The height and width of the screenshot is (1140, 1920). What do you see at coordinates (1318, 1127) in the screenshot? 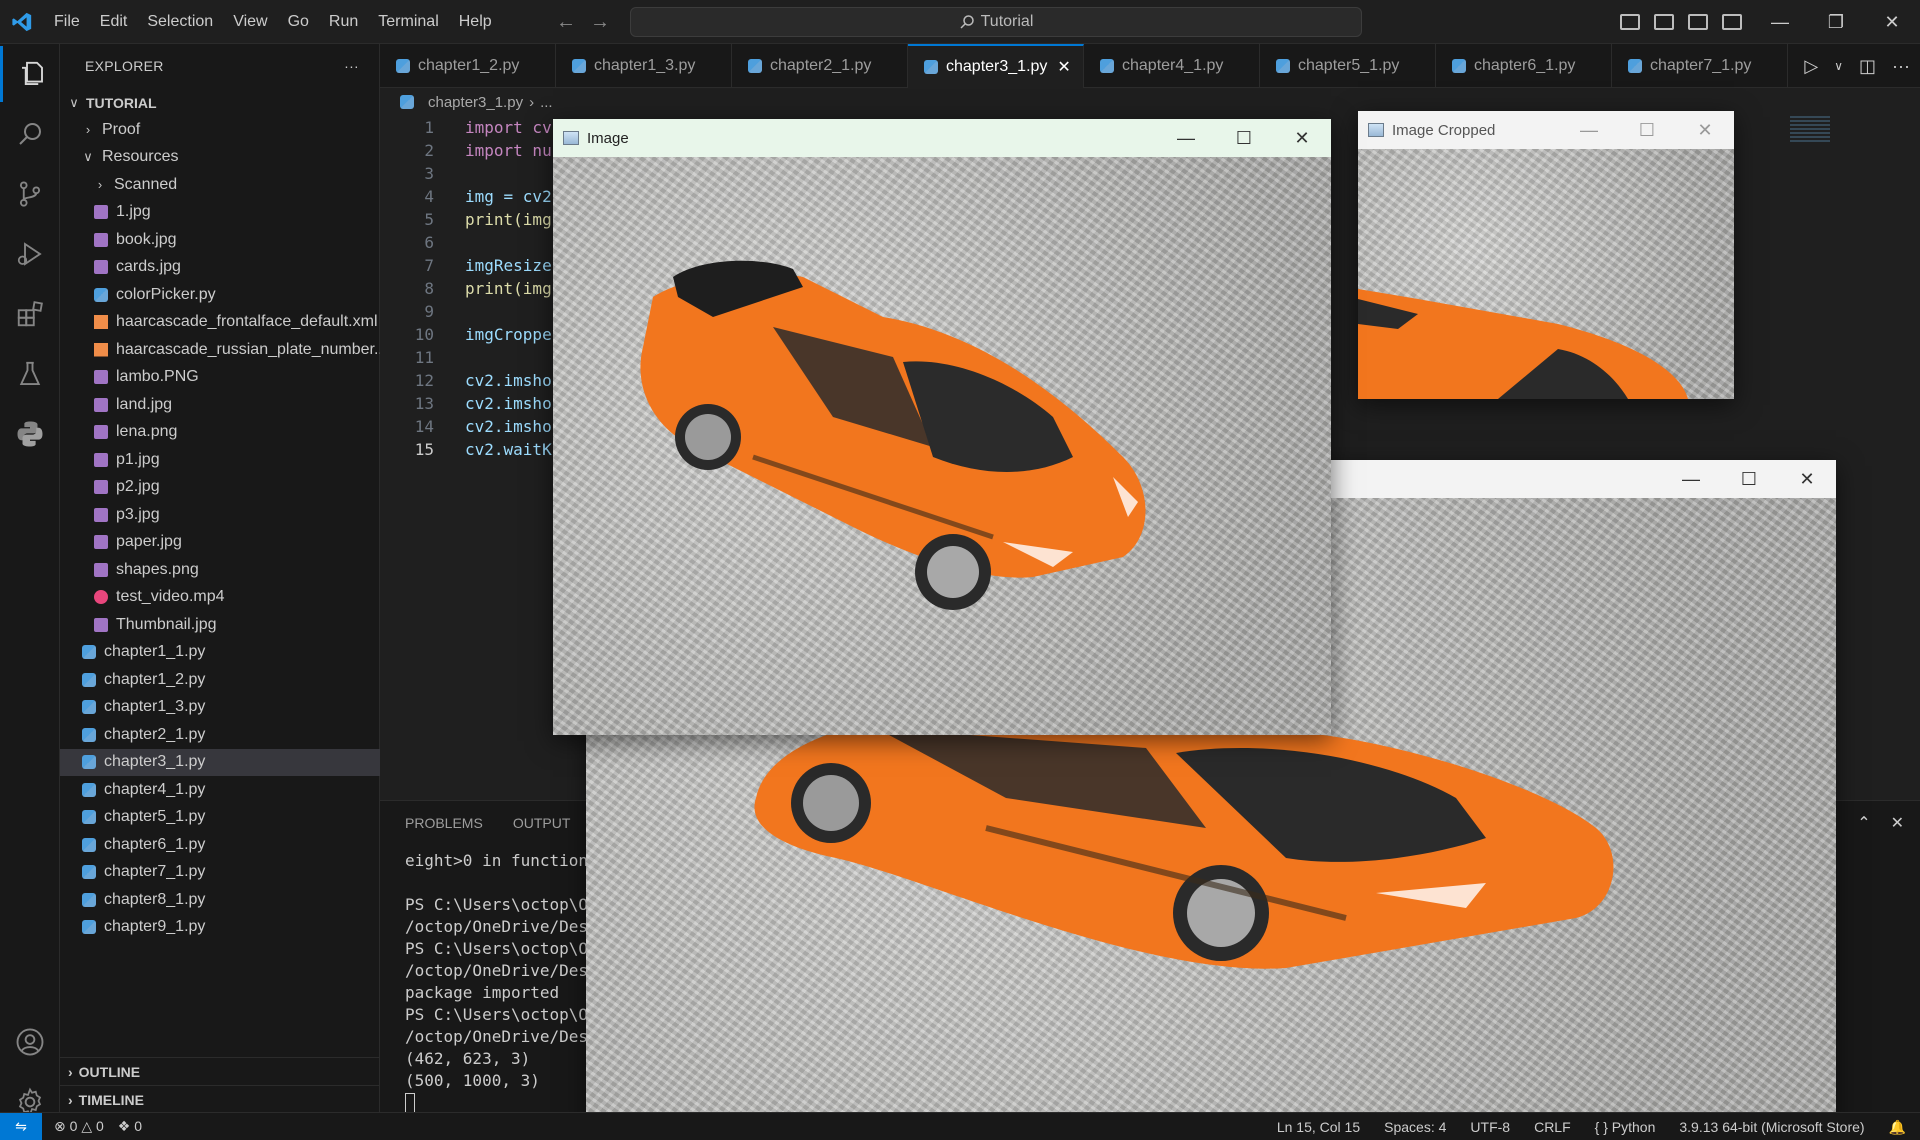
I see `cursor-position: Ln 15, Col 15` at bounding box center [1318, 1127].